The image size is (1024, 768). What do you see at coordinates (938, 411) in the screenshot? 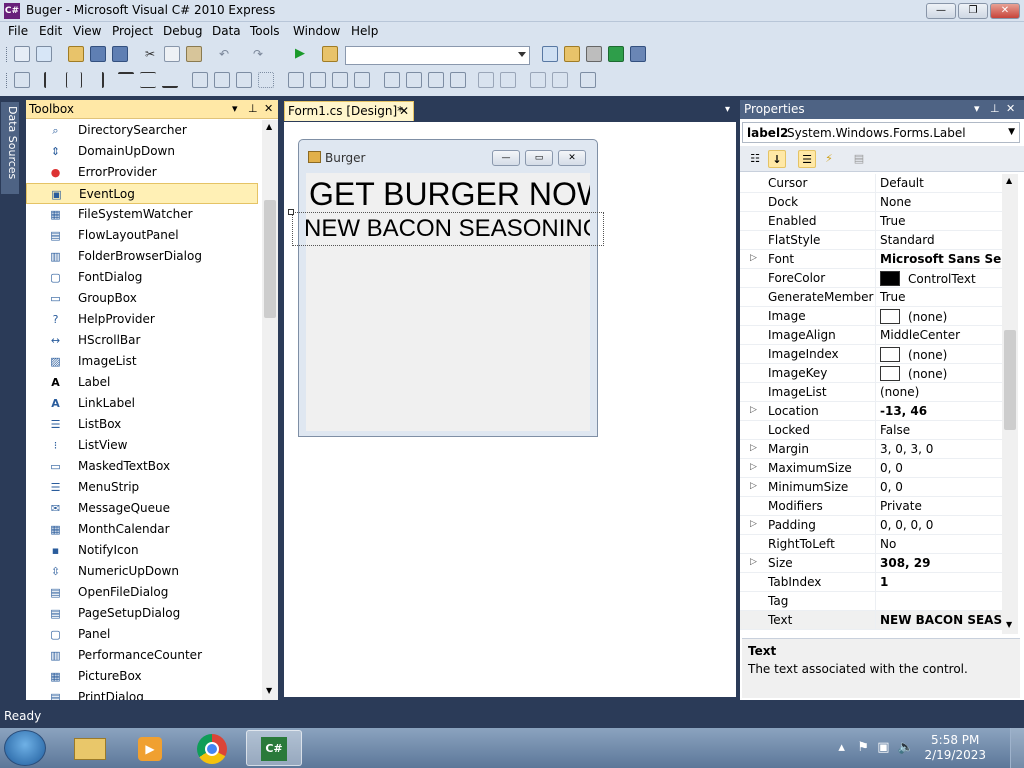
I see `property-value-cell: -13, 46` at bounding box center [938, 411].